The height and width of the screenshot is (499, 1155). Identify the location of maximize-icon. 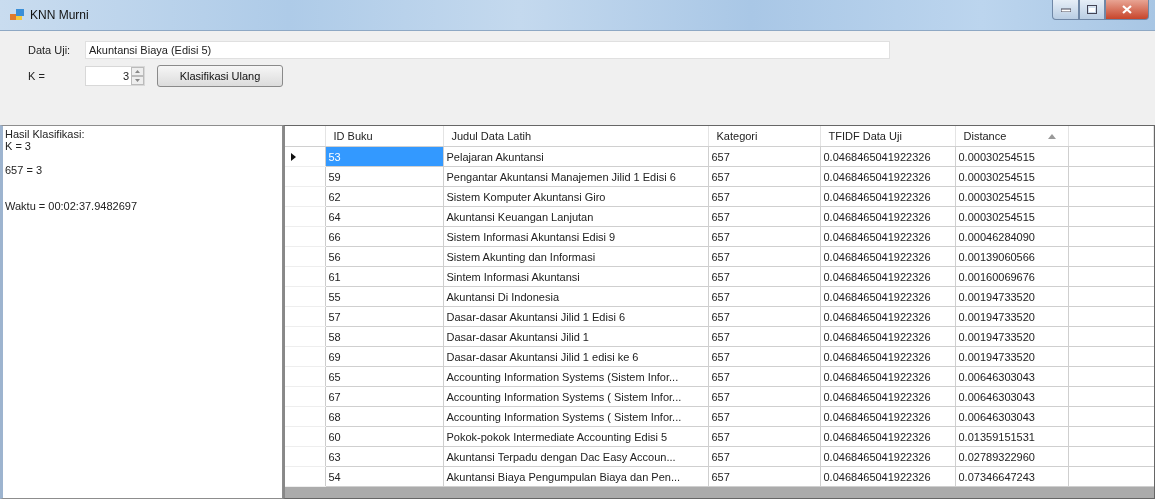
(1092, 9).